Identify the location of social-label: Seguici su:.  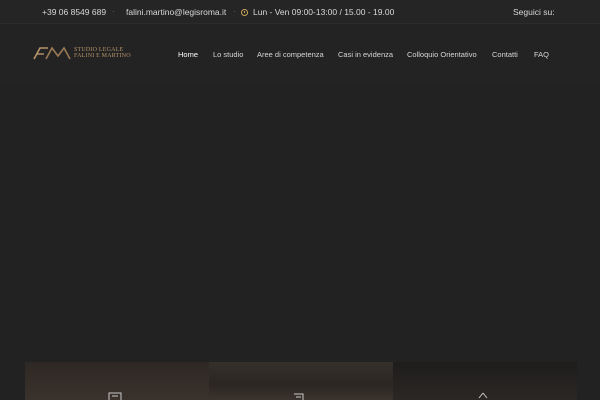
(534, 12).